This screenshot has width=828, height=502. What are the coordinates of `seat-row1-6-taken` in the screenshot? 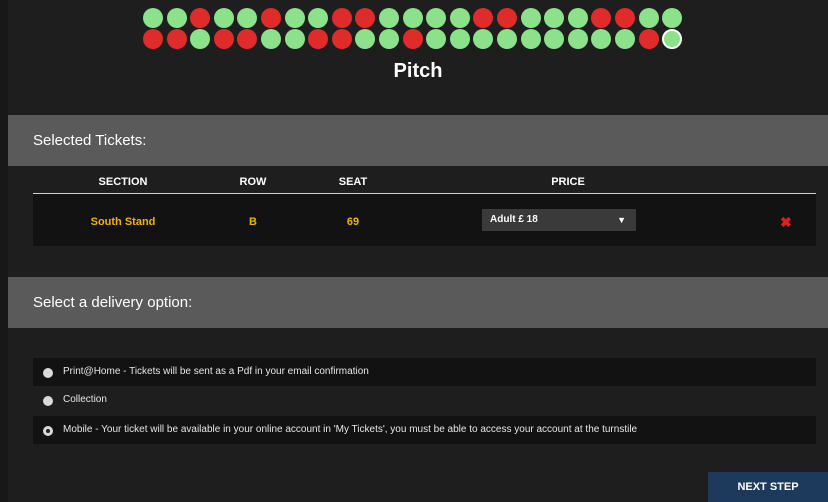 It's located at (271, 18).